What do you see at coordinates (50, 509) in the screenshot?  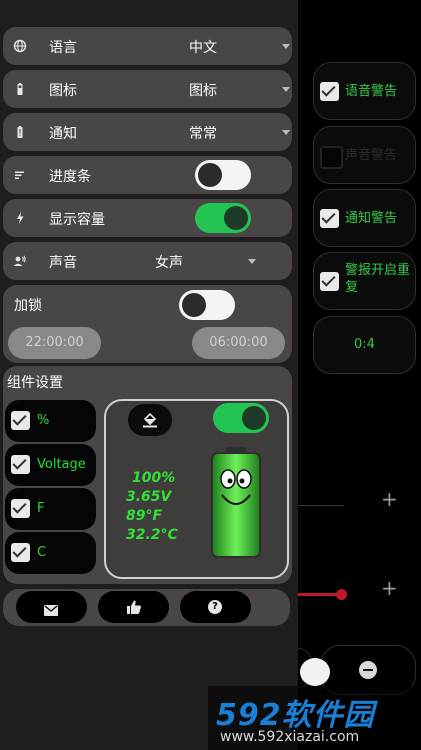 I see `widget-option-fahrenheit: F` at bounding box center [50, 509].